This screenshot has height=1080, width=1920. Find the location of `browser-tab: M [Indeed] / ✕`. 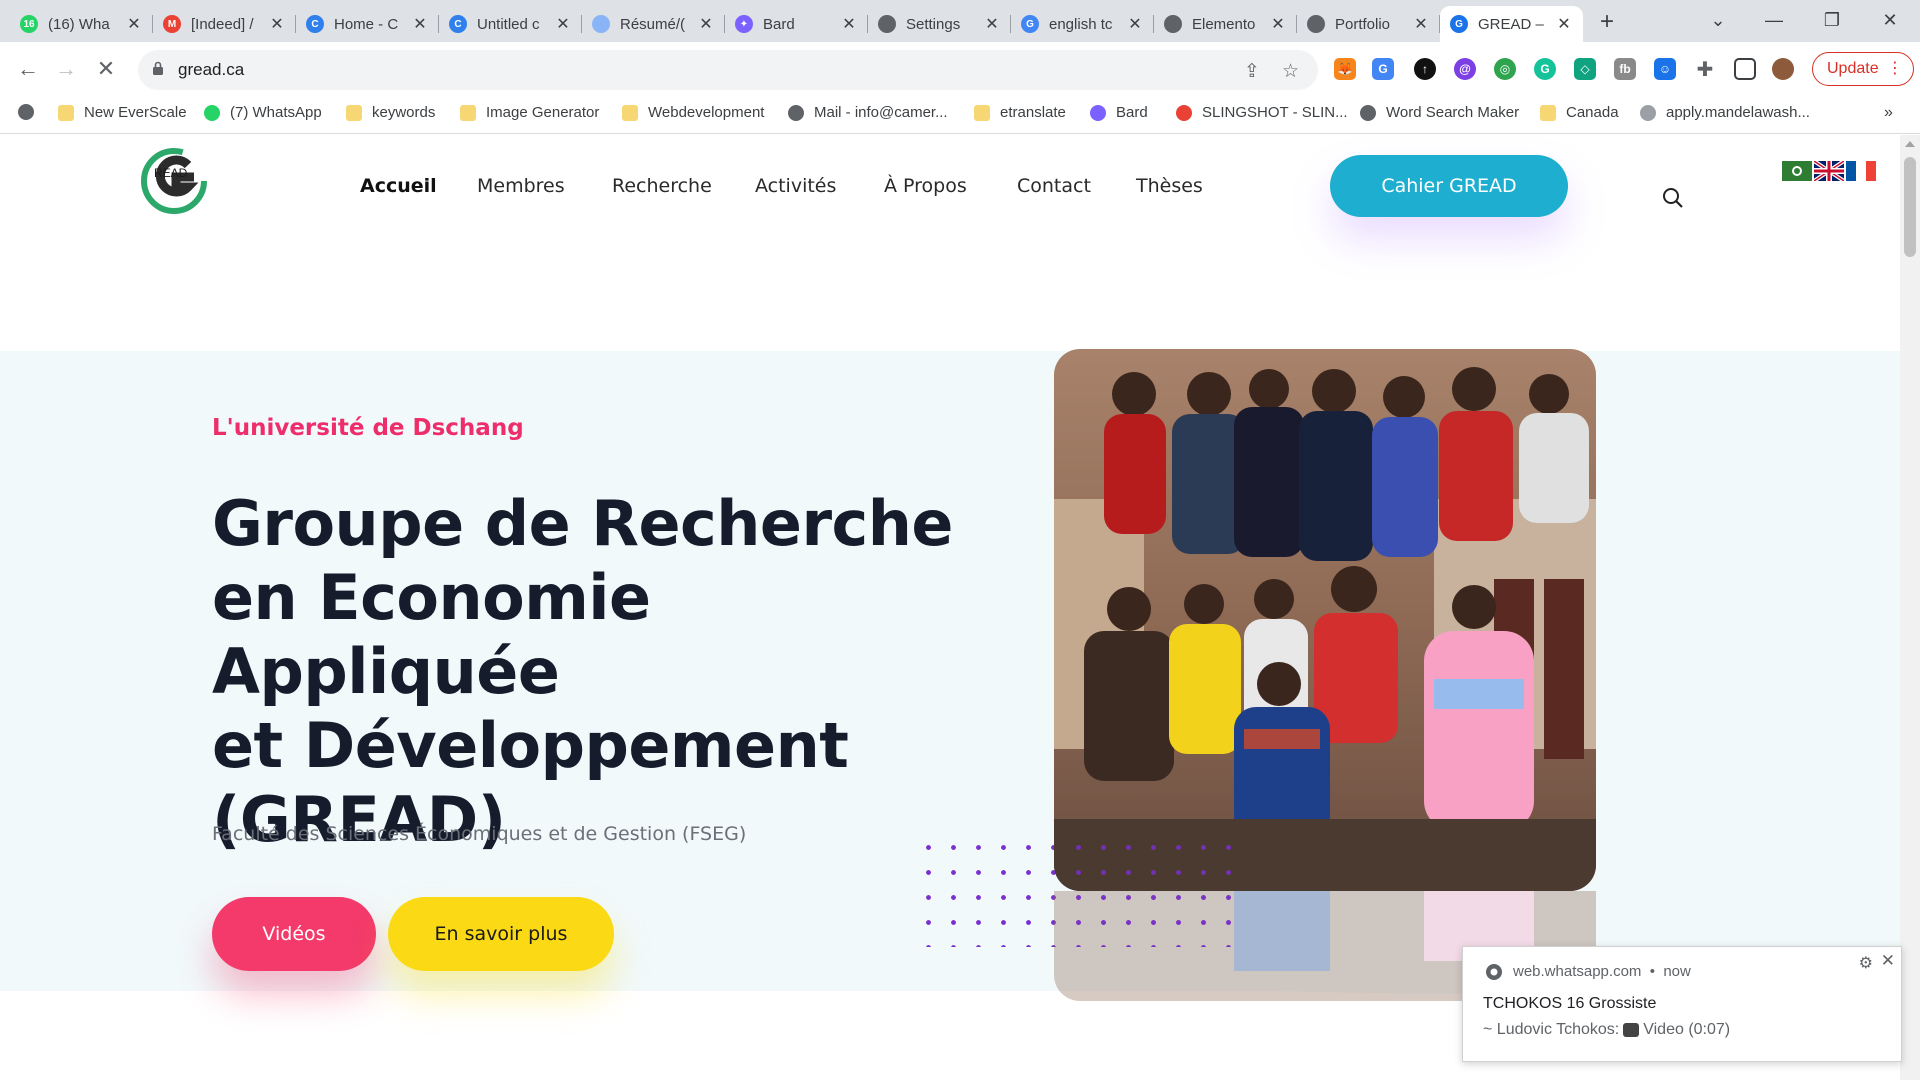

browser-tab: M [Indeed] / ✕ is located at coordinates (224, 24).